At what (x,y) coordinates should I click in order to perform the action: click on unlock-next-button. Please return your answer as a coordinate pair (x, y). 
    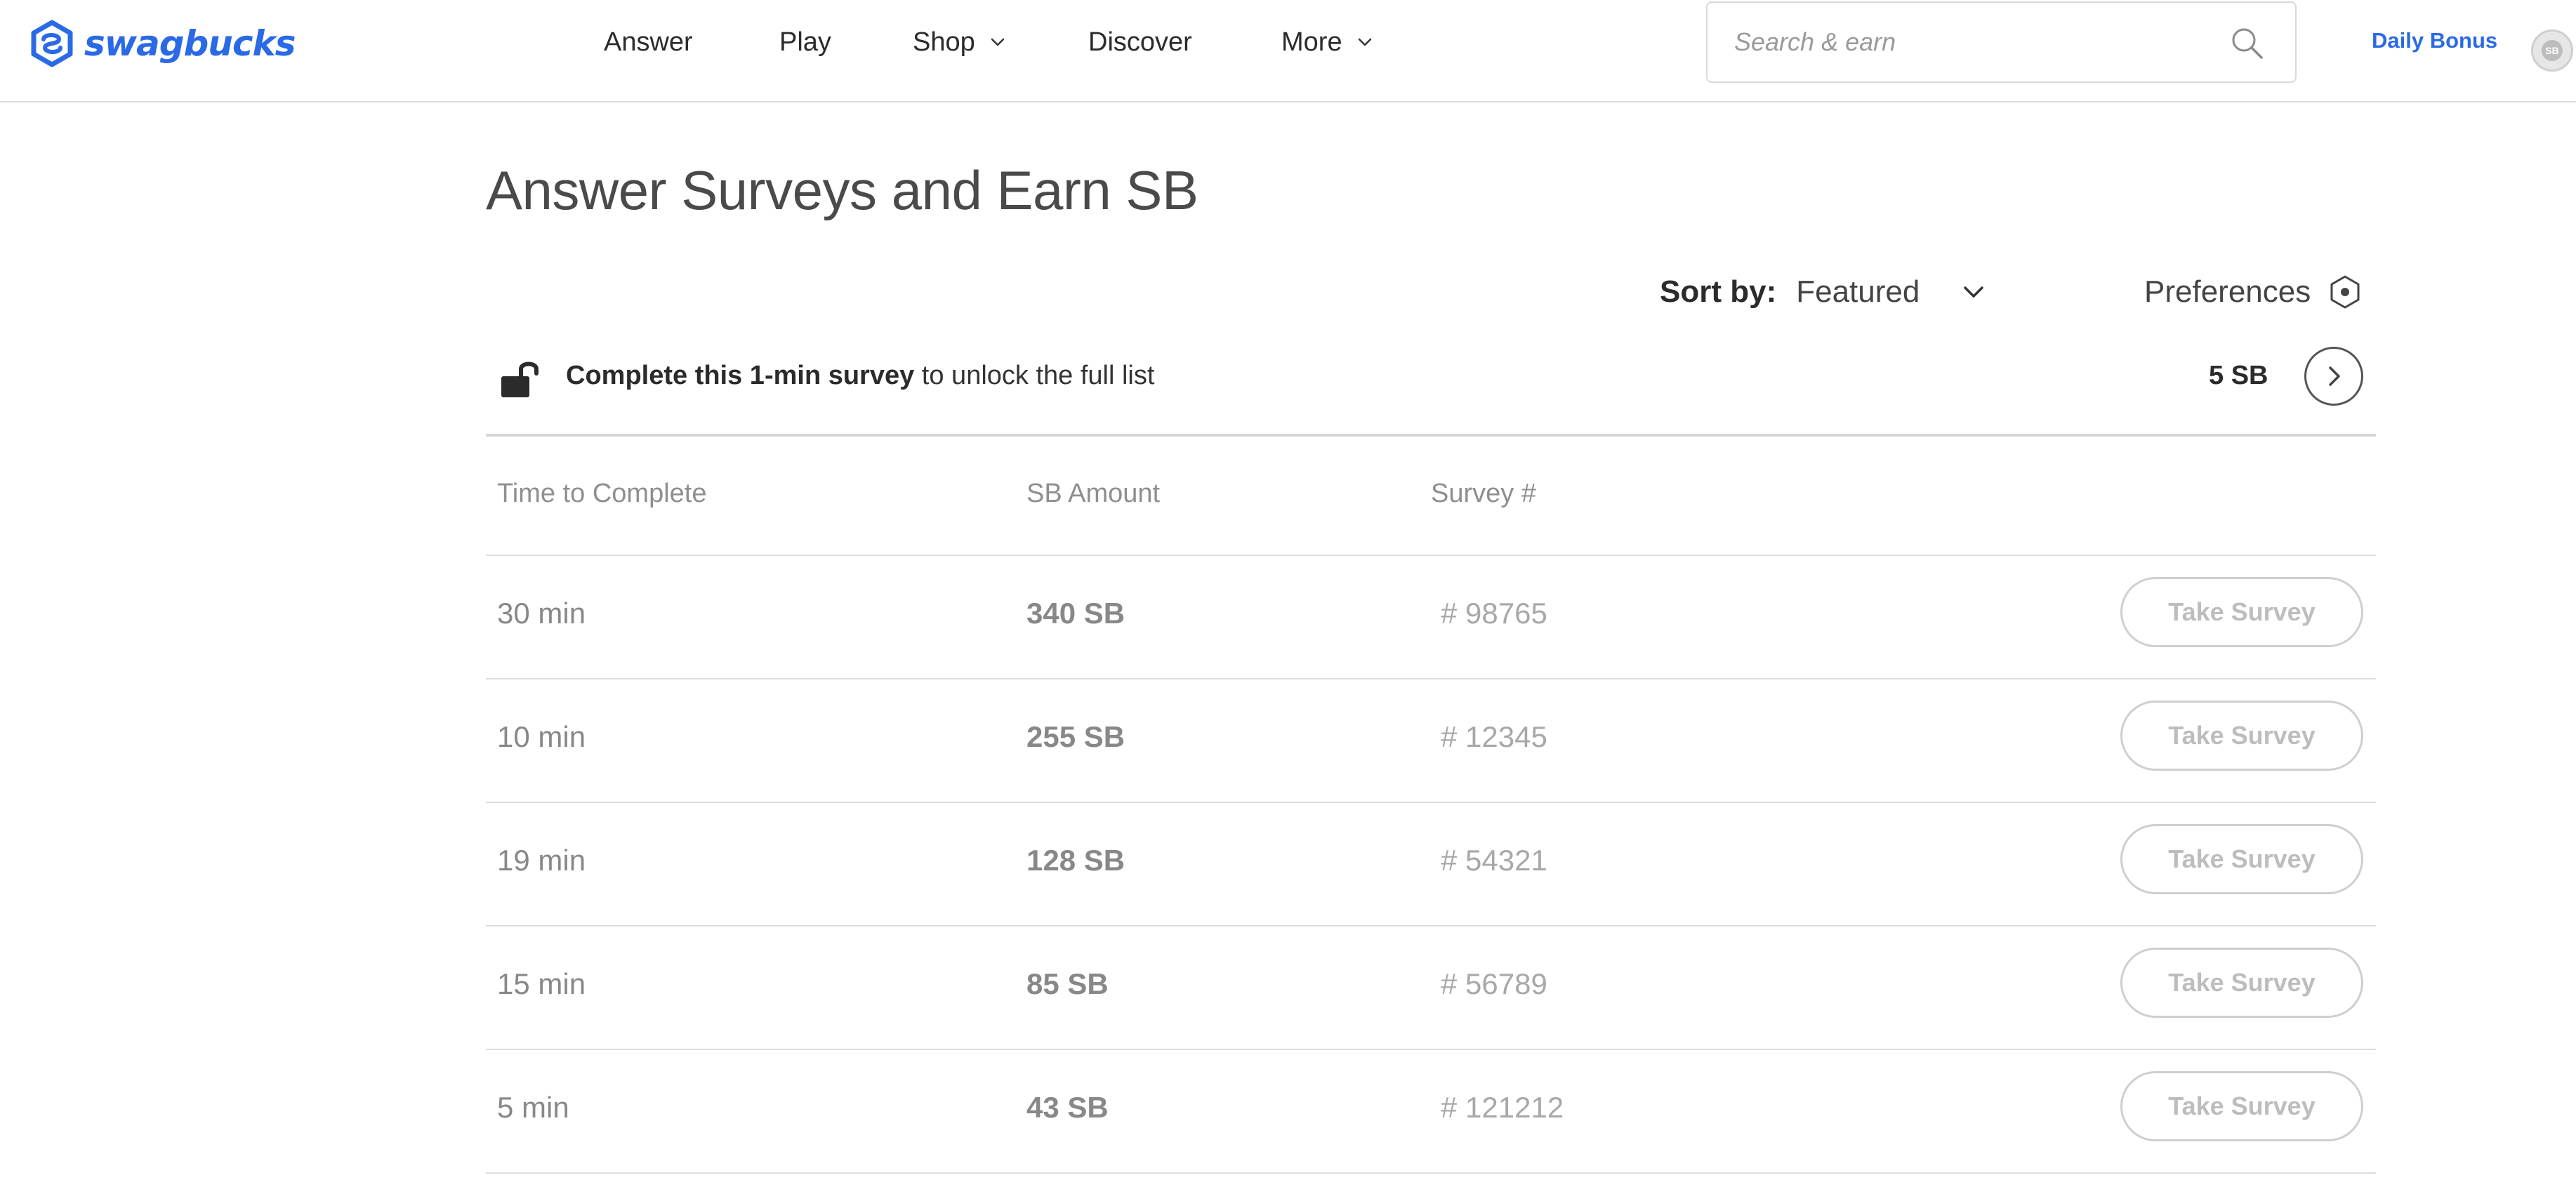
    Looking at the image, I should click on (2333, 376).